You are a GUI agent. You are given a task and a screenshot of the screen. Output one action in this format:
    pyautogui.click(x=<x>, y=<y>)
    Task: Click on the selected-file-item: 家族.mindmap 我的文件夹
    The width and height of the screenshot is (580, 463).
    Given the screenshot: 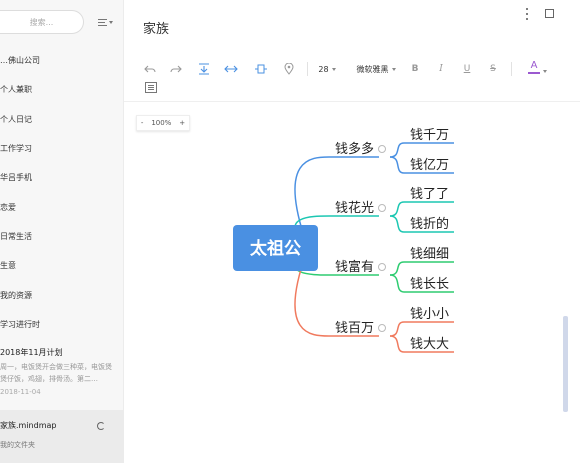 What is the action you would take?
    pyautogui.click(x=62, y=436)
    